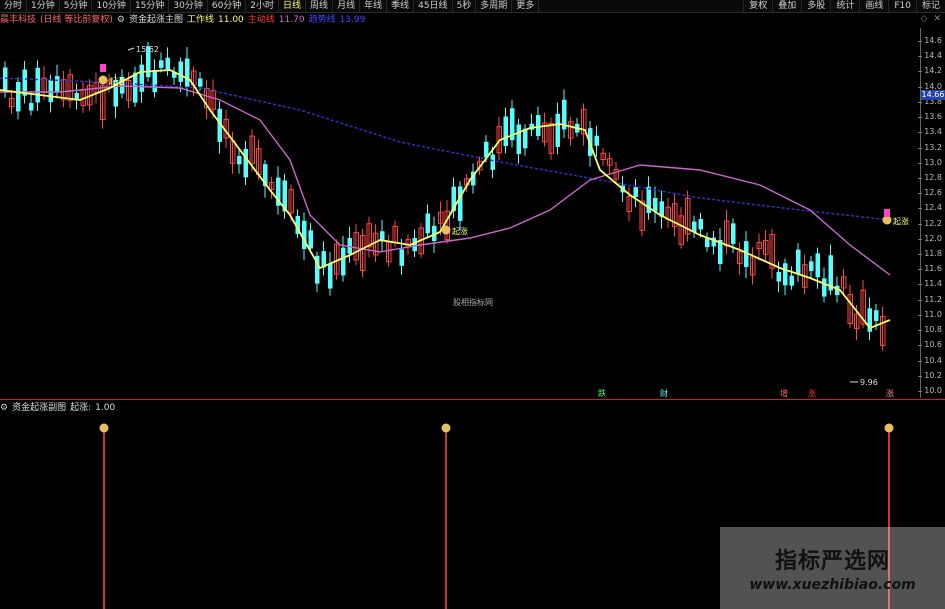 The height and width of the screenshot is (609, 945). I want to click on price-tick: 13.0, so click(930, 162).